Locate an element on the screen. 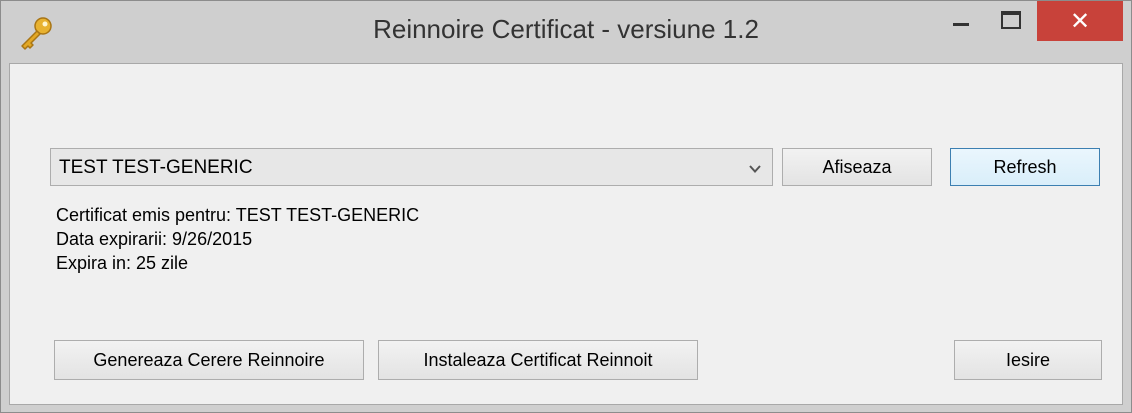 This screenshot has height=413, width=1132. close-icon: ✕ is located at coordinates (1080, 21).